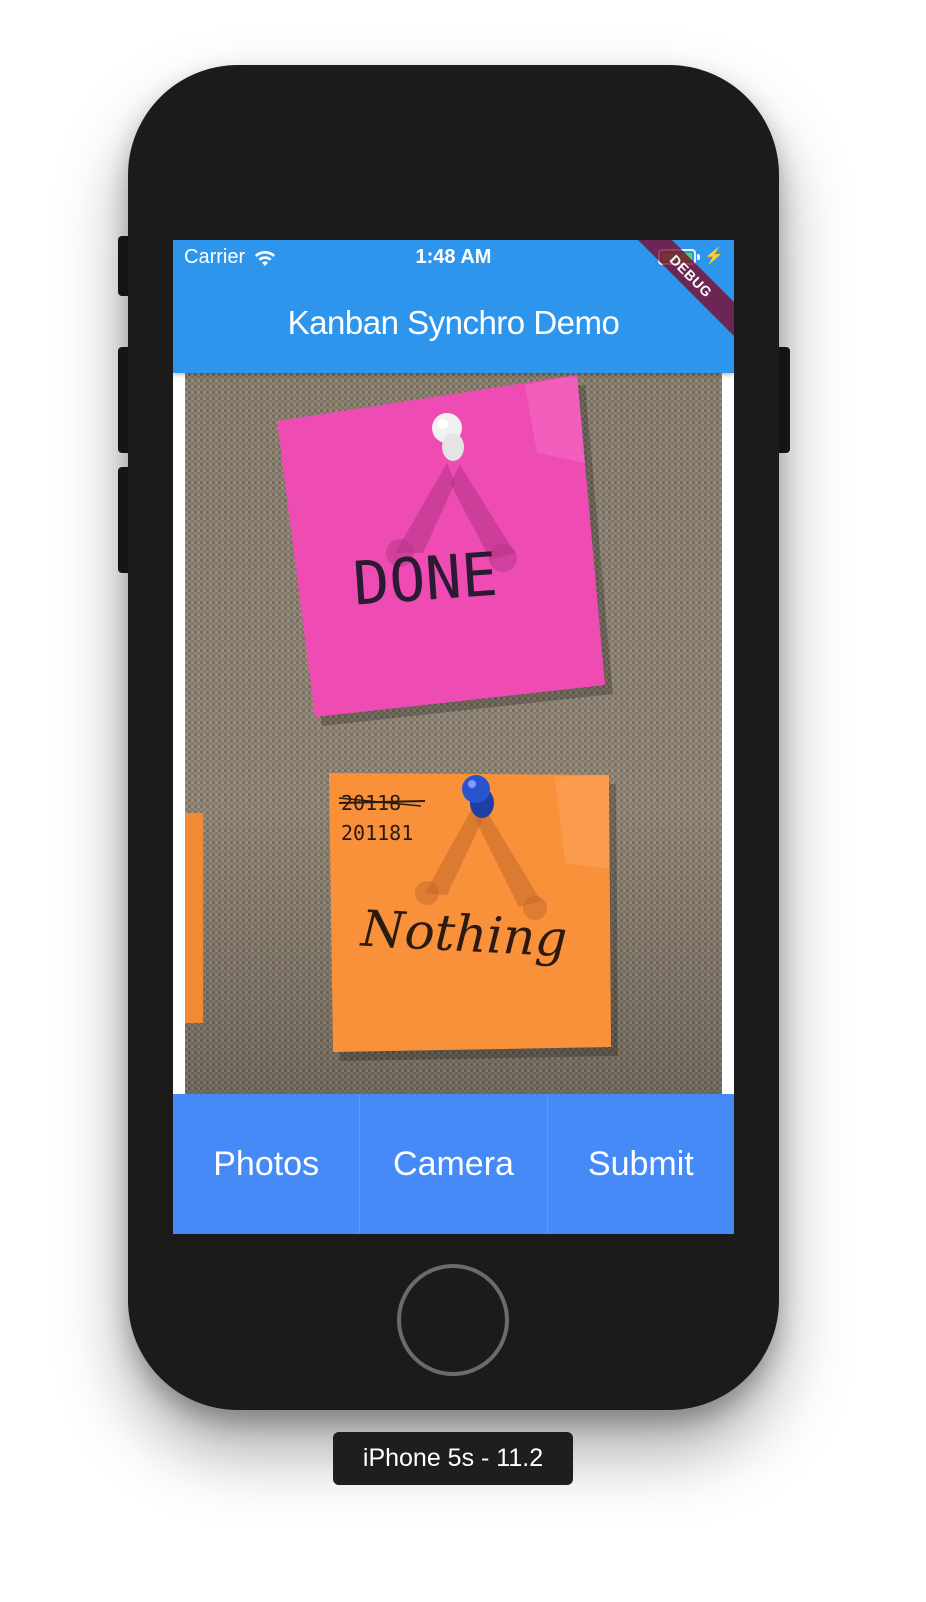 The height and width of the screenshot is (1602, 926). What do you see at coordinates (453, 322) in the screenshot?
I see `page-title: Kanban Synchro Demo` at bounding box center [453, 322].